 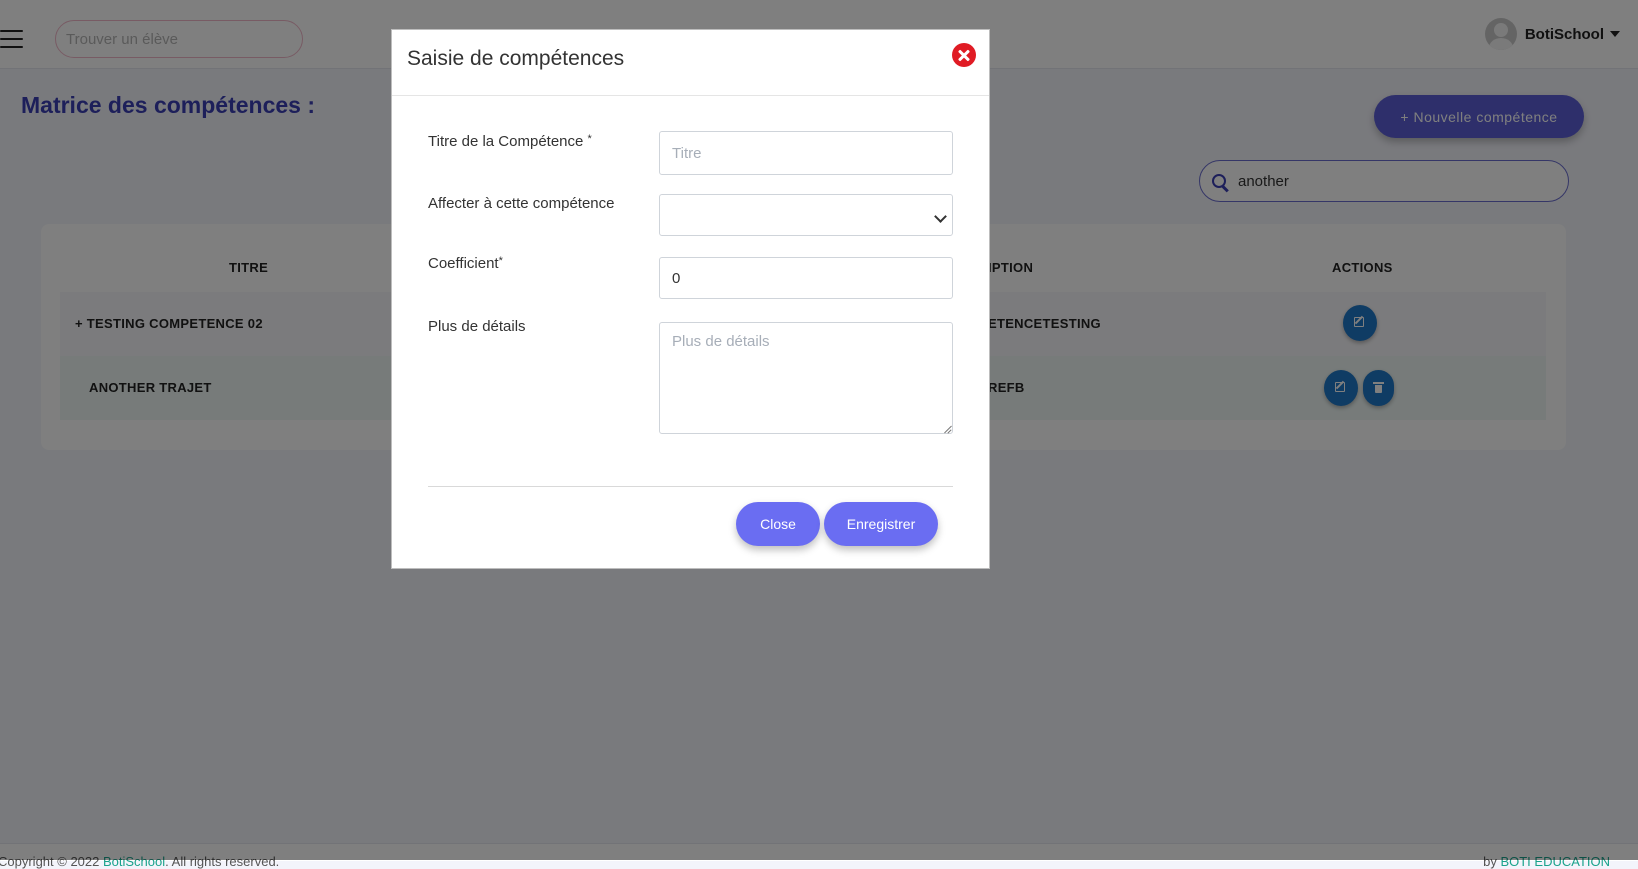 I want to click on titre-label: Titre de la Compétence *, so click(x=510, y=141).